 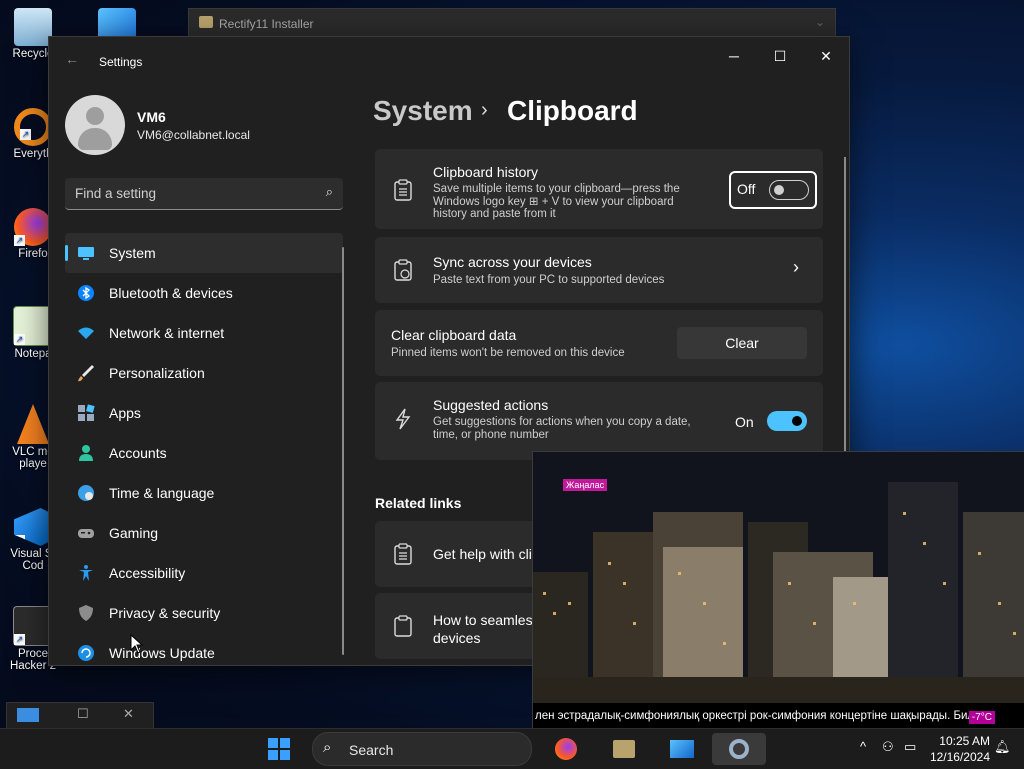 I want to click on clipboard-icon, so click(x=403, y=554).